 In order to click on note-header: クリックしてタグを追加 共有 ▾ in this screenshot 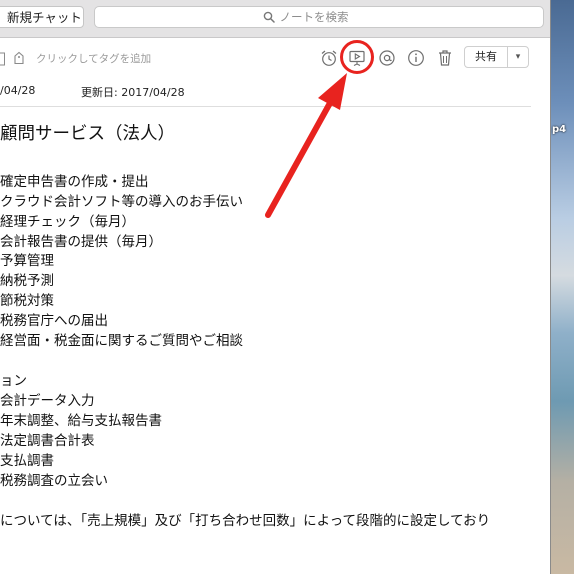, I will do `click(275, 58)`.